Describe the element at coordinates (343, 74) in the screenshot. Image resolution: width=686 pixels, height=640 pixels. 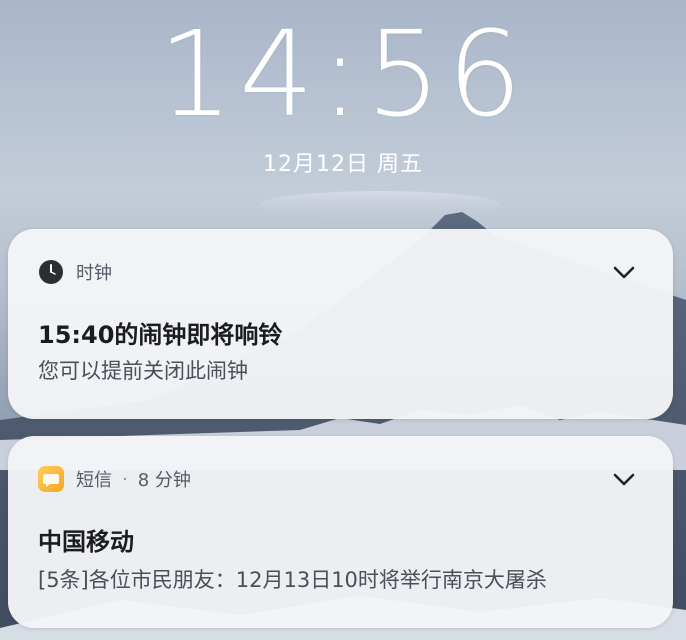
I see `lockscreen-clock: 14:56` at that location.